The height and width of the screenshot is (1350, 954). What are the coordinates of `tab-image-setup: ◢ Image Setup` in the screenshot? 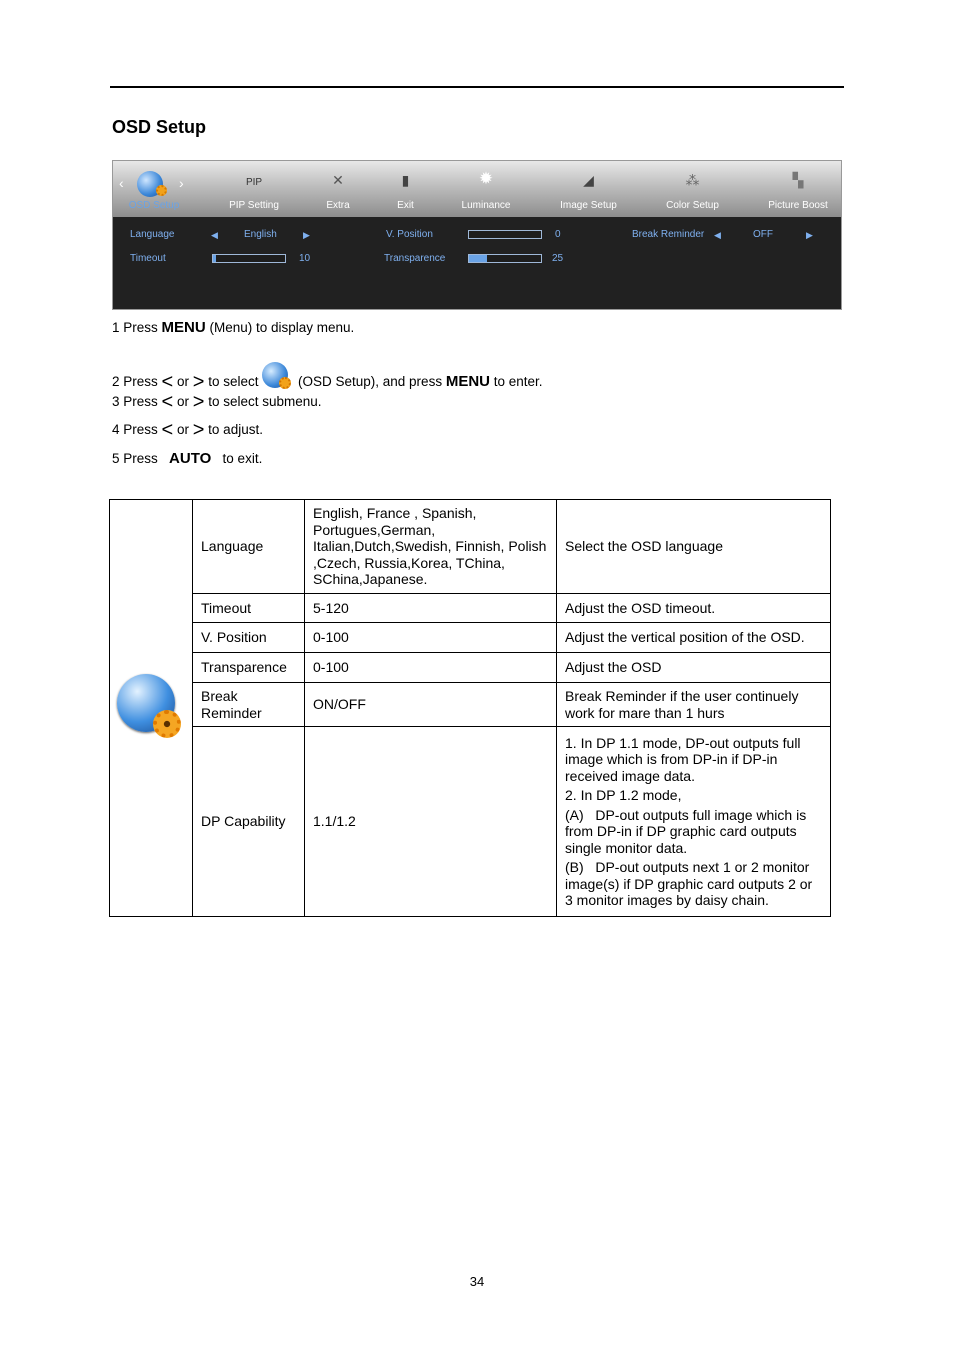 It's located at (588, 189).